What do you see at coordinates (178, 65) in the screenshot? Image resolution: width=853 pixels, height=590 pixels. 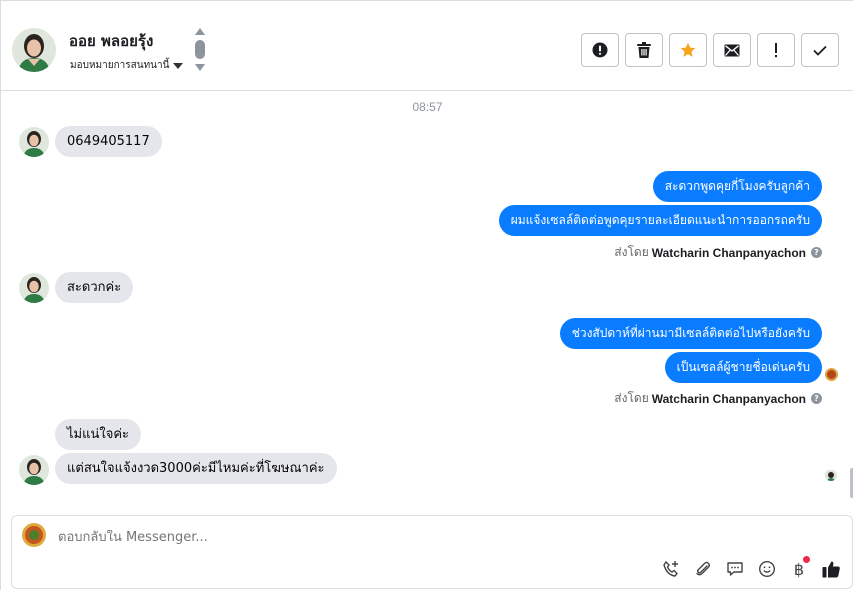 I see `caret-down-icon` at bounding box center [178, 65].